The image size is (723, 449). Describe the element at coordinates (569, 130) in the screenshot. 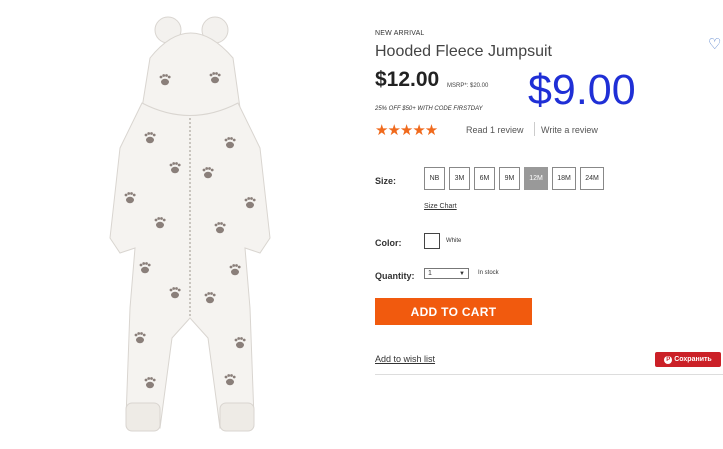

I see `write-review-link: Write a review` at that location.